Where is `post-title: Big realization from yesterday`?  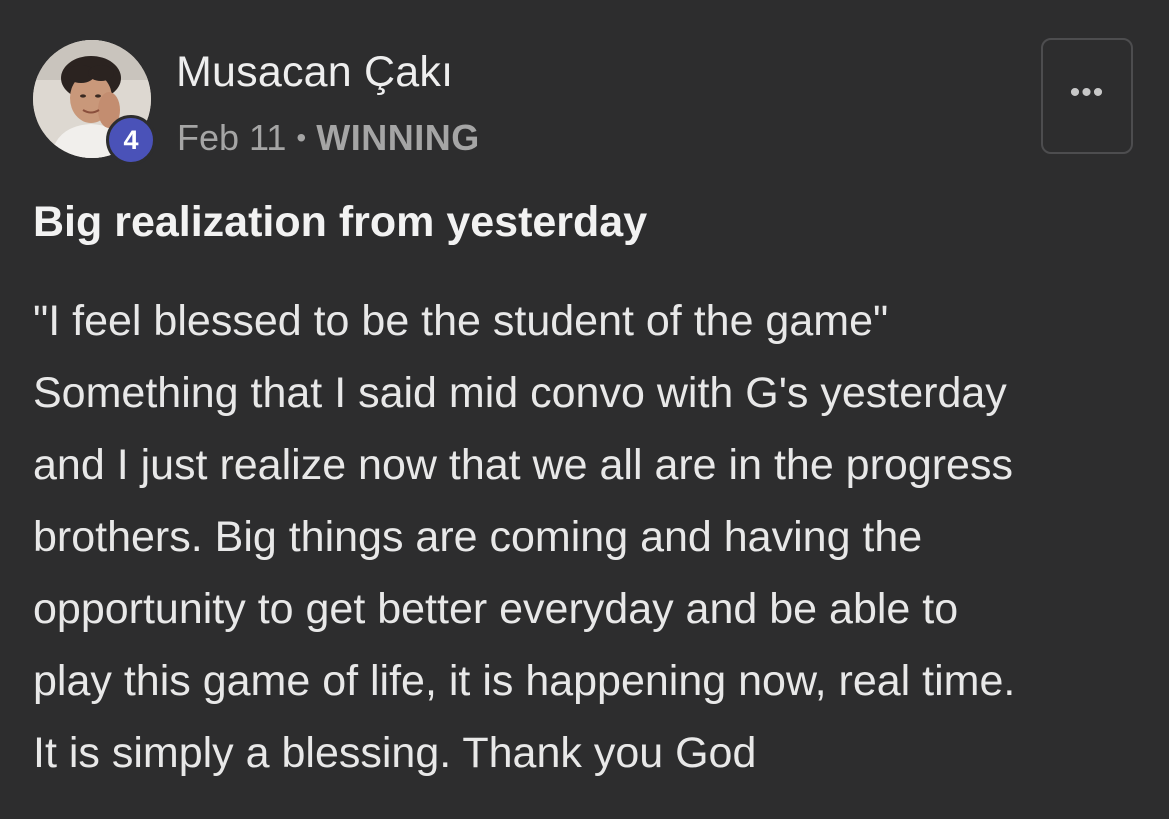
post-title: Big realization from yesterday is located at coordinates (340, 222).